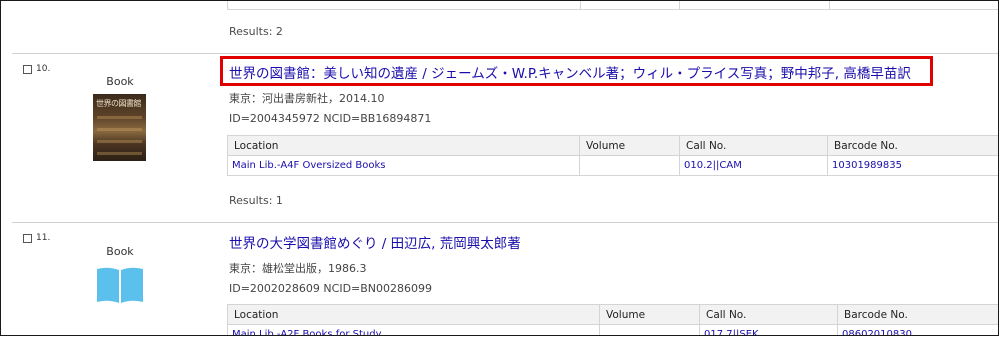  Describe the element at coordinates (43, 69) in the screenshot. I see `record-number: 10.` at that location.